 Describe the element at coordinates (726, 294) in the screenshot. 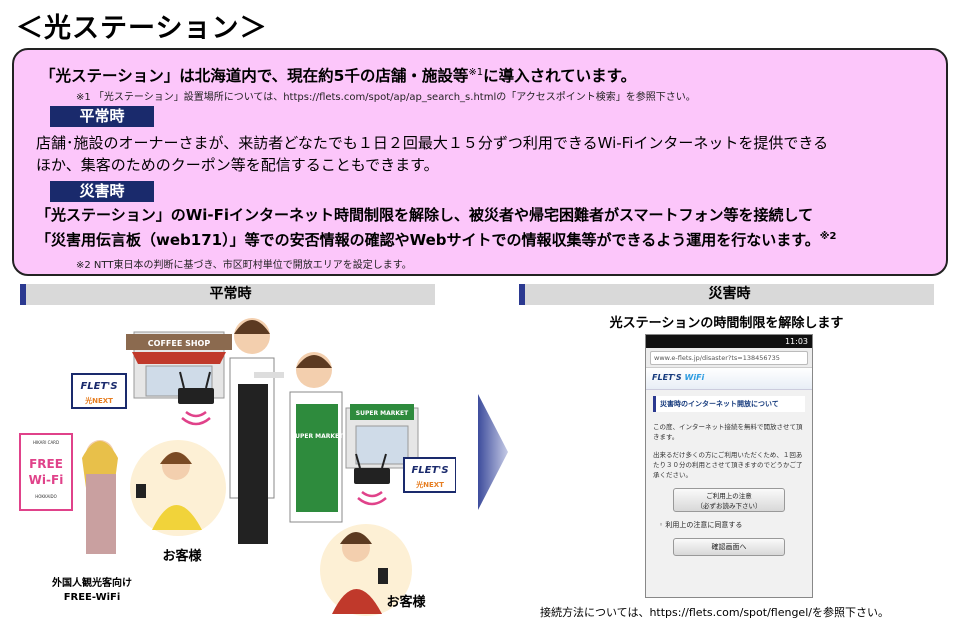

I see `disaster-panel-header: 災害時` at that location.